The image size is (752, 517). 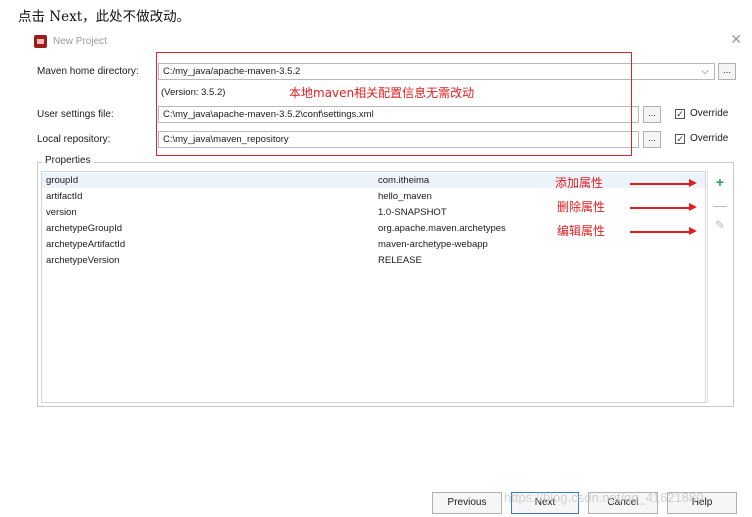 What do you see at coordinates (604, 497) in the screenshot?
I see `watermark: https://blog.csdn.net/qq_41621880` at bounding box center [604, 497].